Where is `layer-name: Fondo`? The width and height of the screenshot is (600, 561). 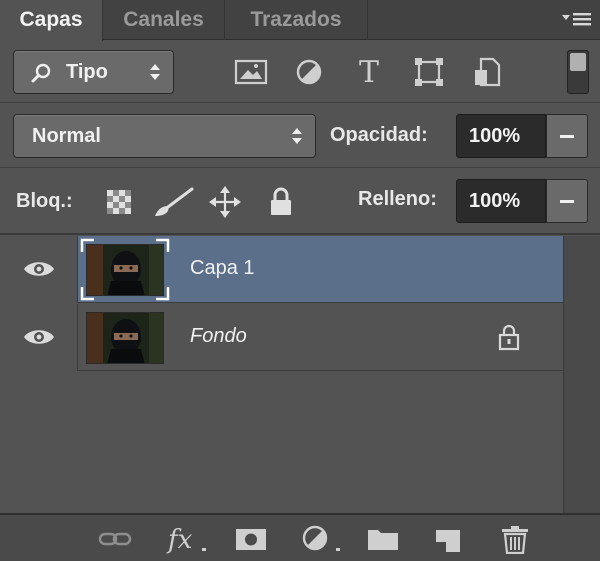
layer-name: Fondo is located at coordinates (218, 336).